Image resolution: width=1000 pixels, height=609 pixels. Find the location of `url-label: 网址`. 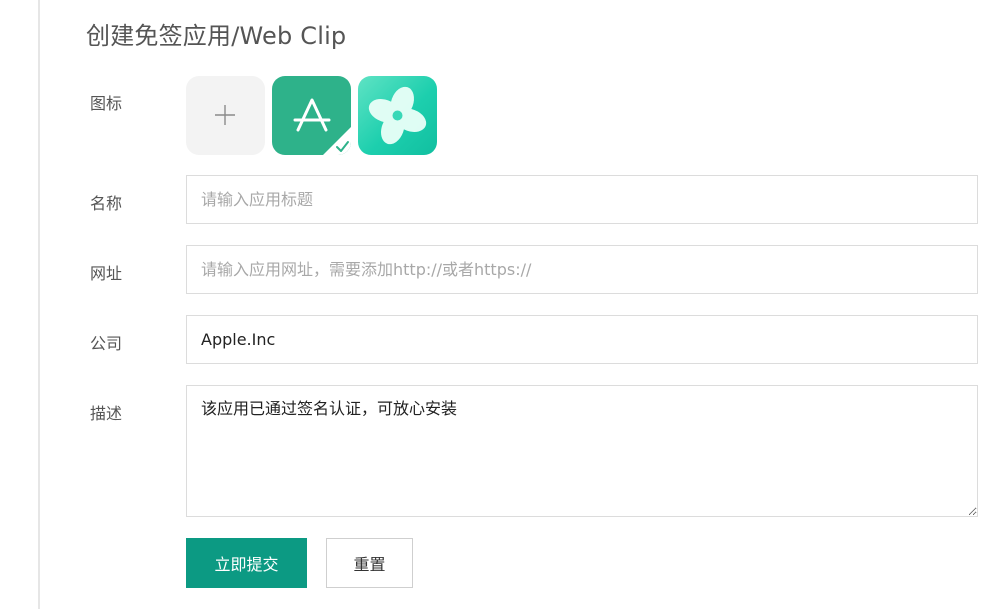

url-label: 网址 is located at coordinates (106, 273).